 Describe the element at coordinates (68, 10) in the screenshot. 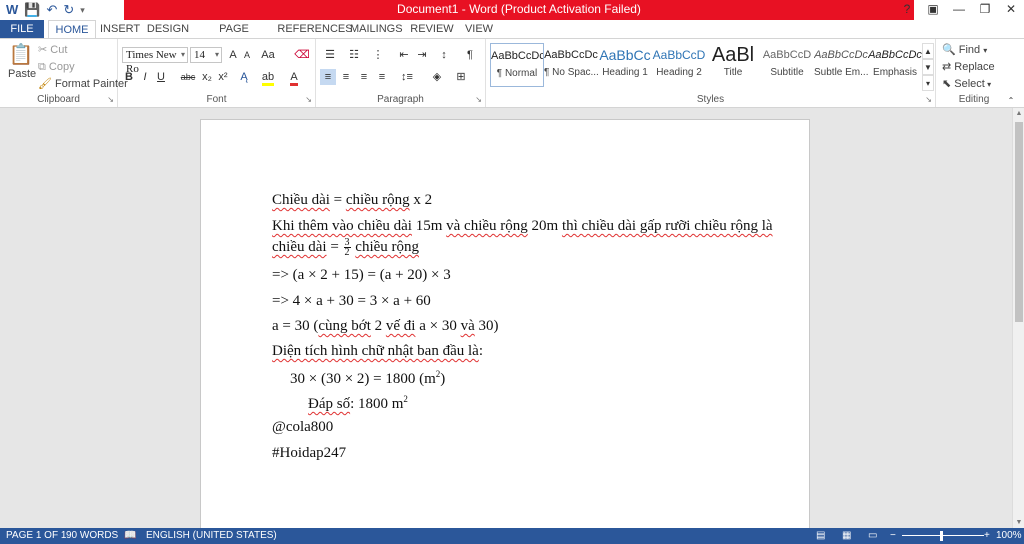

I see `redo-icon: ↻` at that location.